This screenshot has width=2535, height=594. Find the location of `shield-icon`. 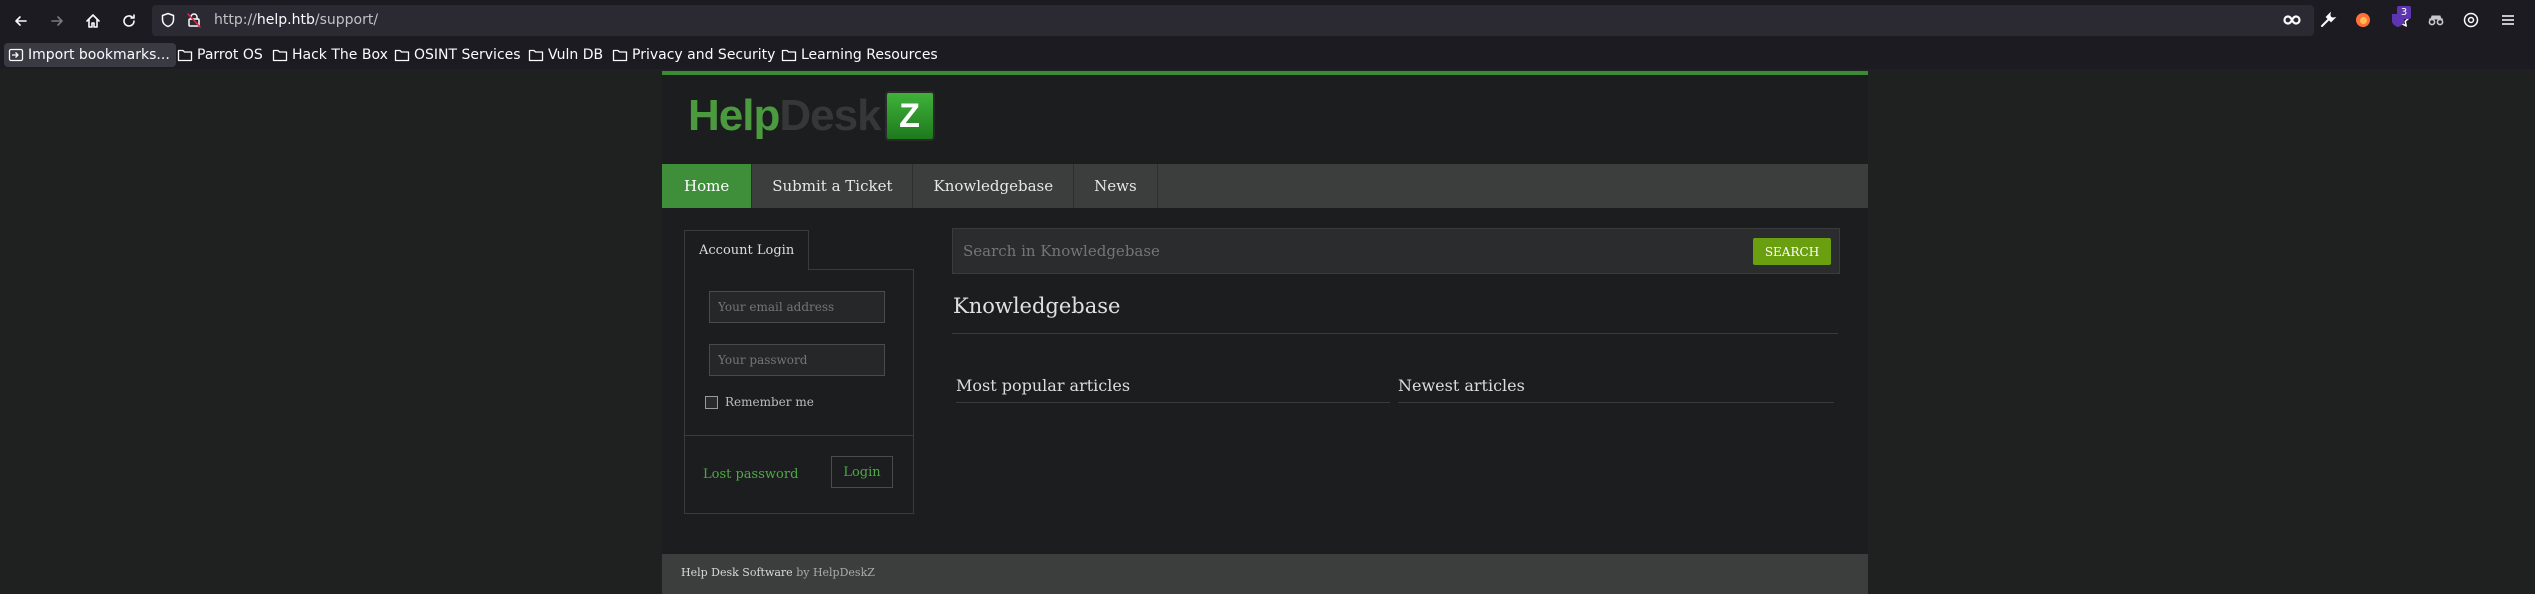

shield-icon is located at coordinates (168, 20).